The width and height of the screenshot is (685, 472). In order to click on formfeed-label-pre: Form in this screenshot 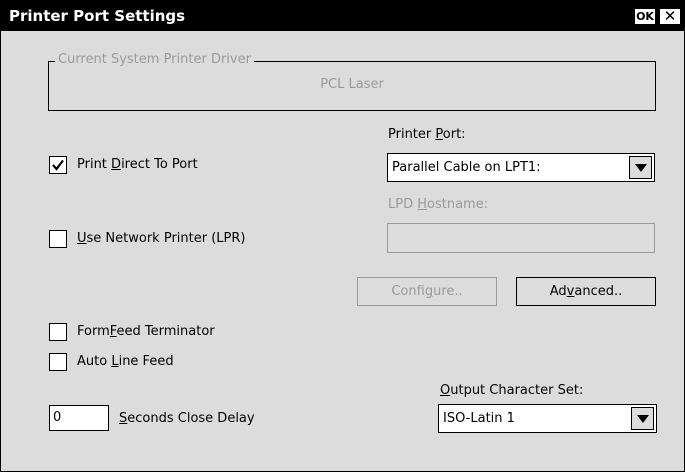, I will do `click(93, 331)`.